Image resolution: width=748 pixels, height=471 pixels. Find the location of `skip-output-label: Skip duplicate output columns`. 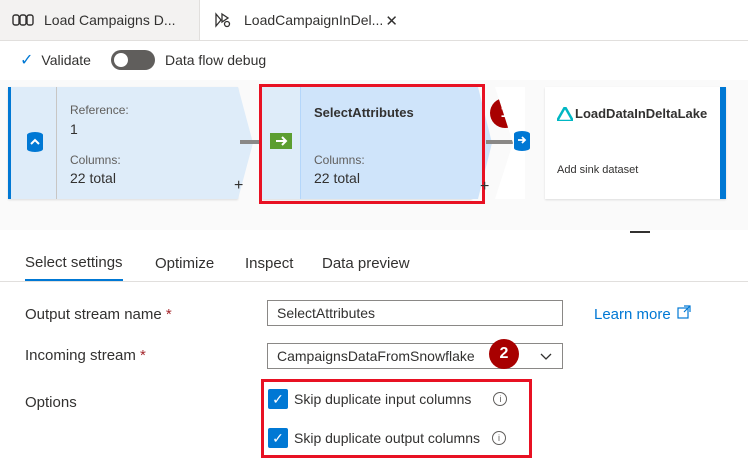

skip-output-label: Skip duplicate output columns is located at coordinates (387, 438).